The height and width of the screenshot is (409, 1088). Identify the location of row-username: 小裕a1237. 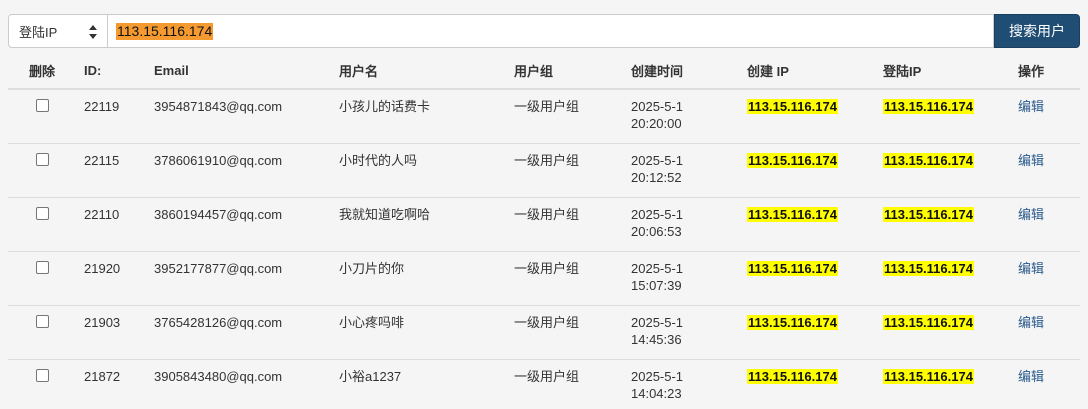
(418, 383).